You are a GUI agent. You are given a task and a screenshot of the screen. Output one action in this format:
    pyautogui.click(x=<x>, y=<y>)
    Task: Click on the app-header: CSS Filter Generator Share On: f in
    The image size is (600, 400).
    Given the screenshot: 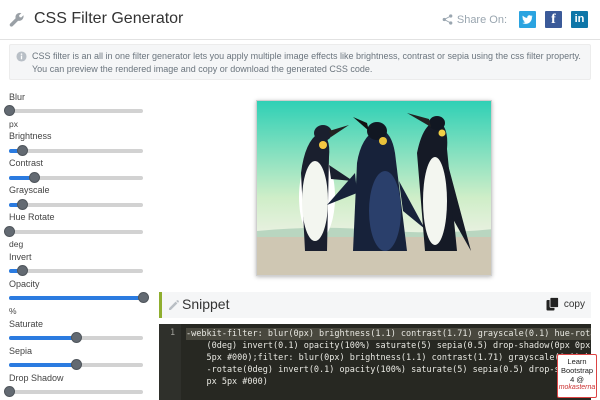 What is the action you would take?
    pyautogui.click(x=300, y=20)
    